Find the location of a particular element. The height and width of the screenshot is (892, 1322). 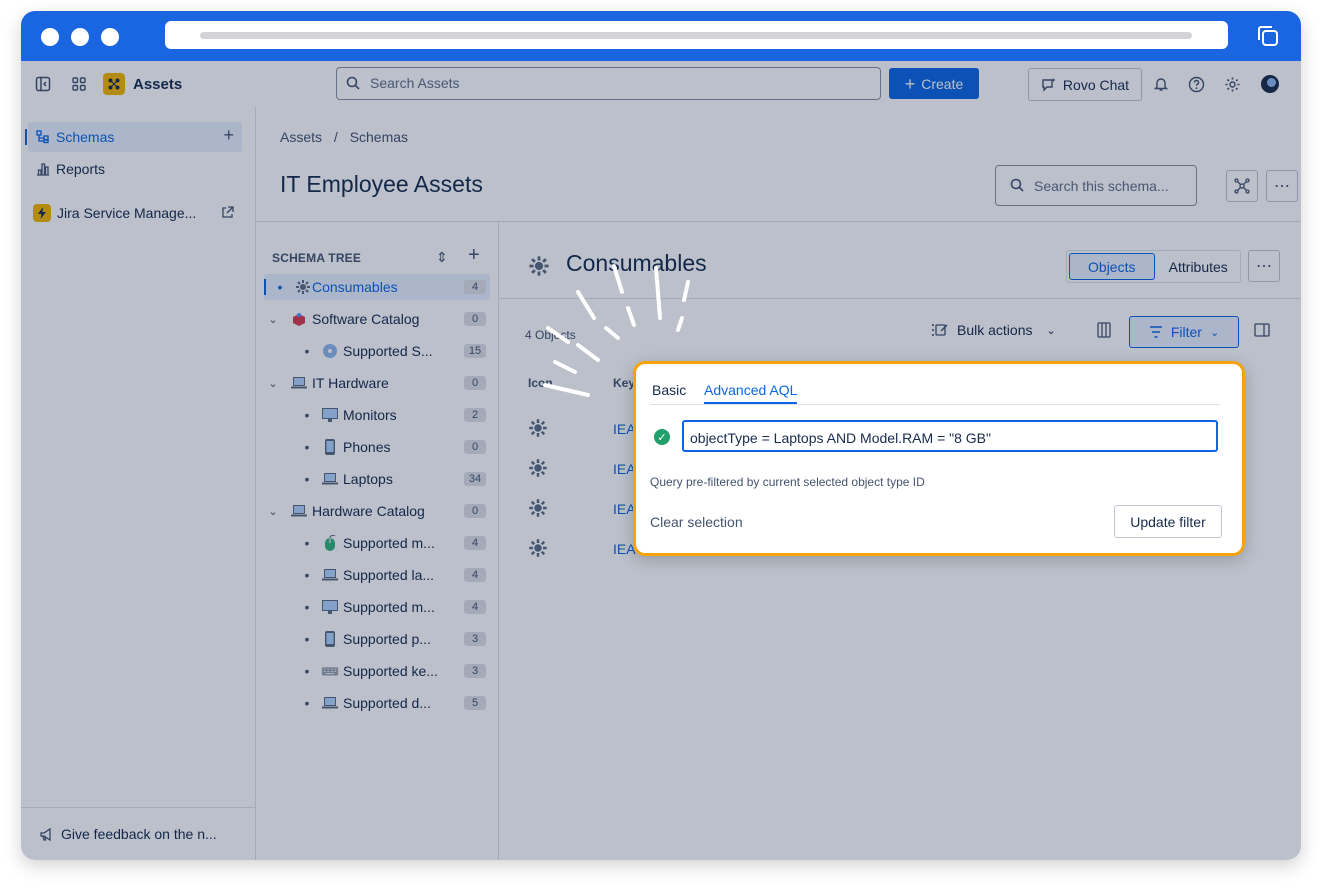

browser-chrome is located at coordinates (661, 36).